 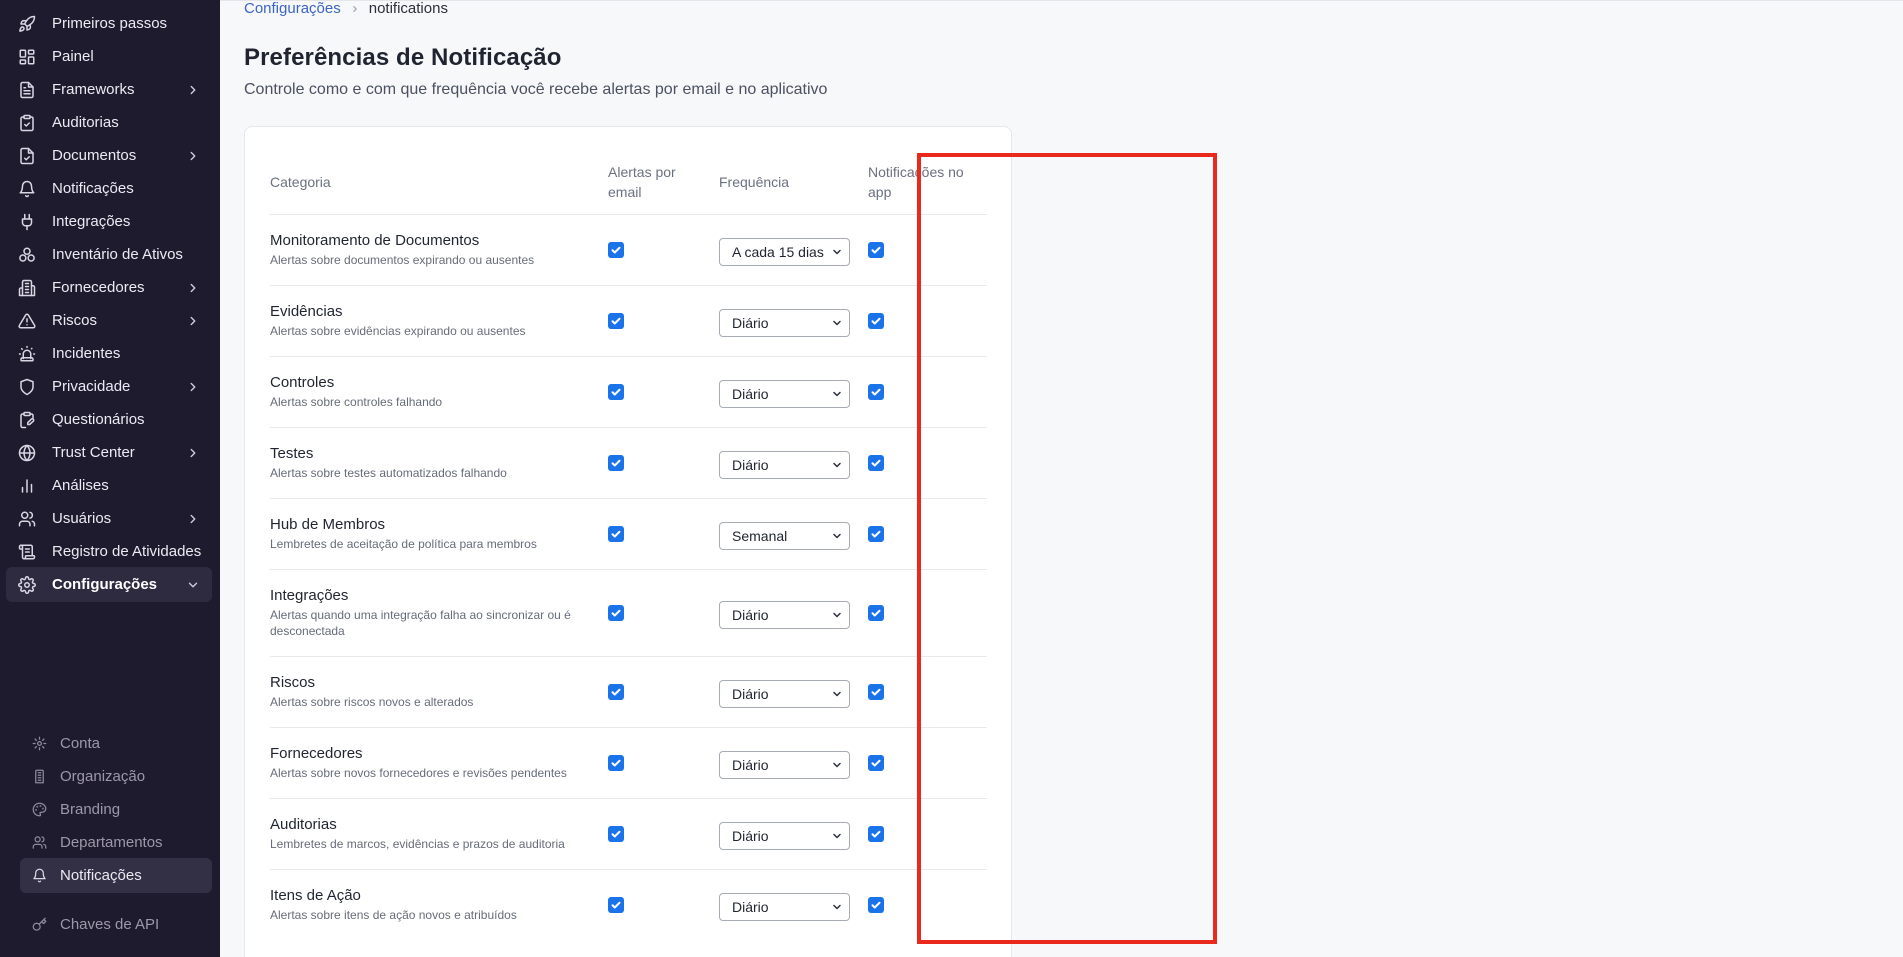 I want to click on sidebar-item-usuarios: Usuários, so click(x=109, y=518).